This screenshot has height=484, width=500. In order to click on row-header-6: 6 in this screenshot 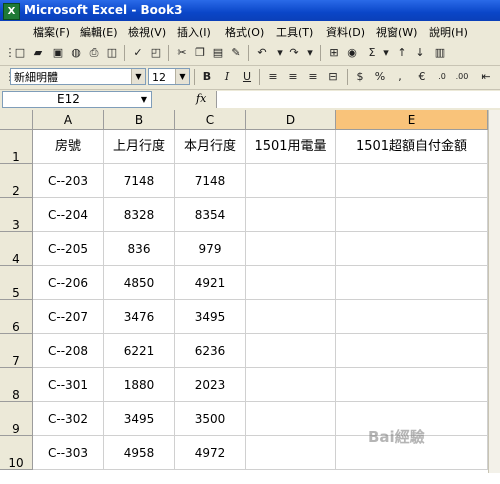, I will do `click(16, 317)`.